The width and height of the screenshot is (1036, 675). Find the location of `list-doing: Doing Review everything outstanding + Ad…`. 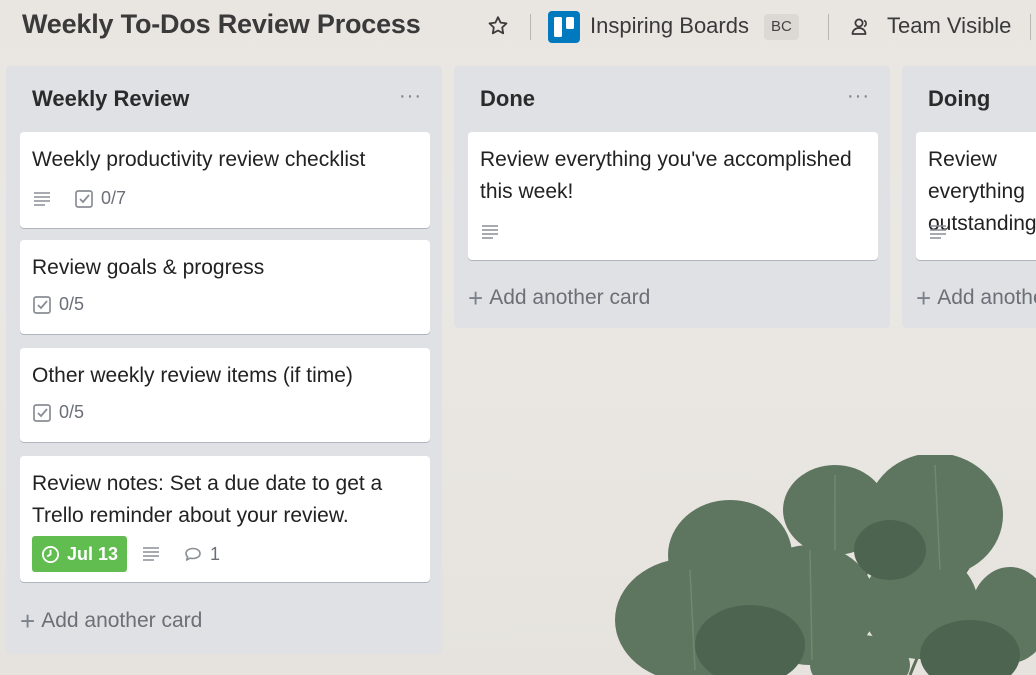

list-doing: Doing Review everything outstanding + Ad… is located at coordinates (969, 197).